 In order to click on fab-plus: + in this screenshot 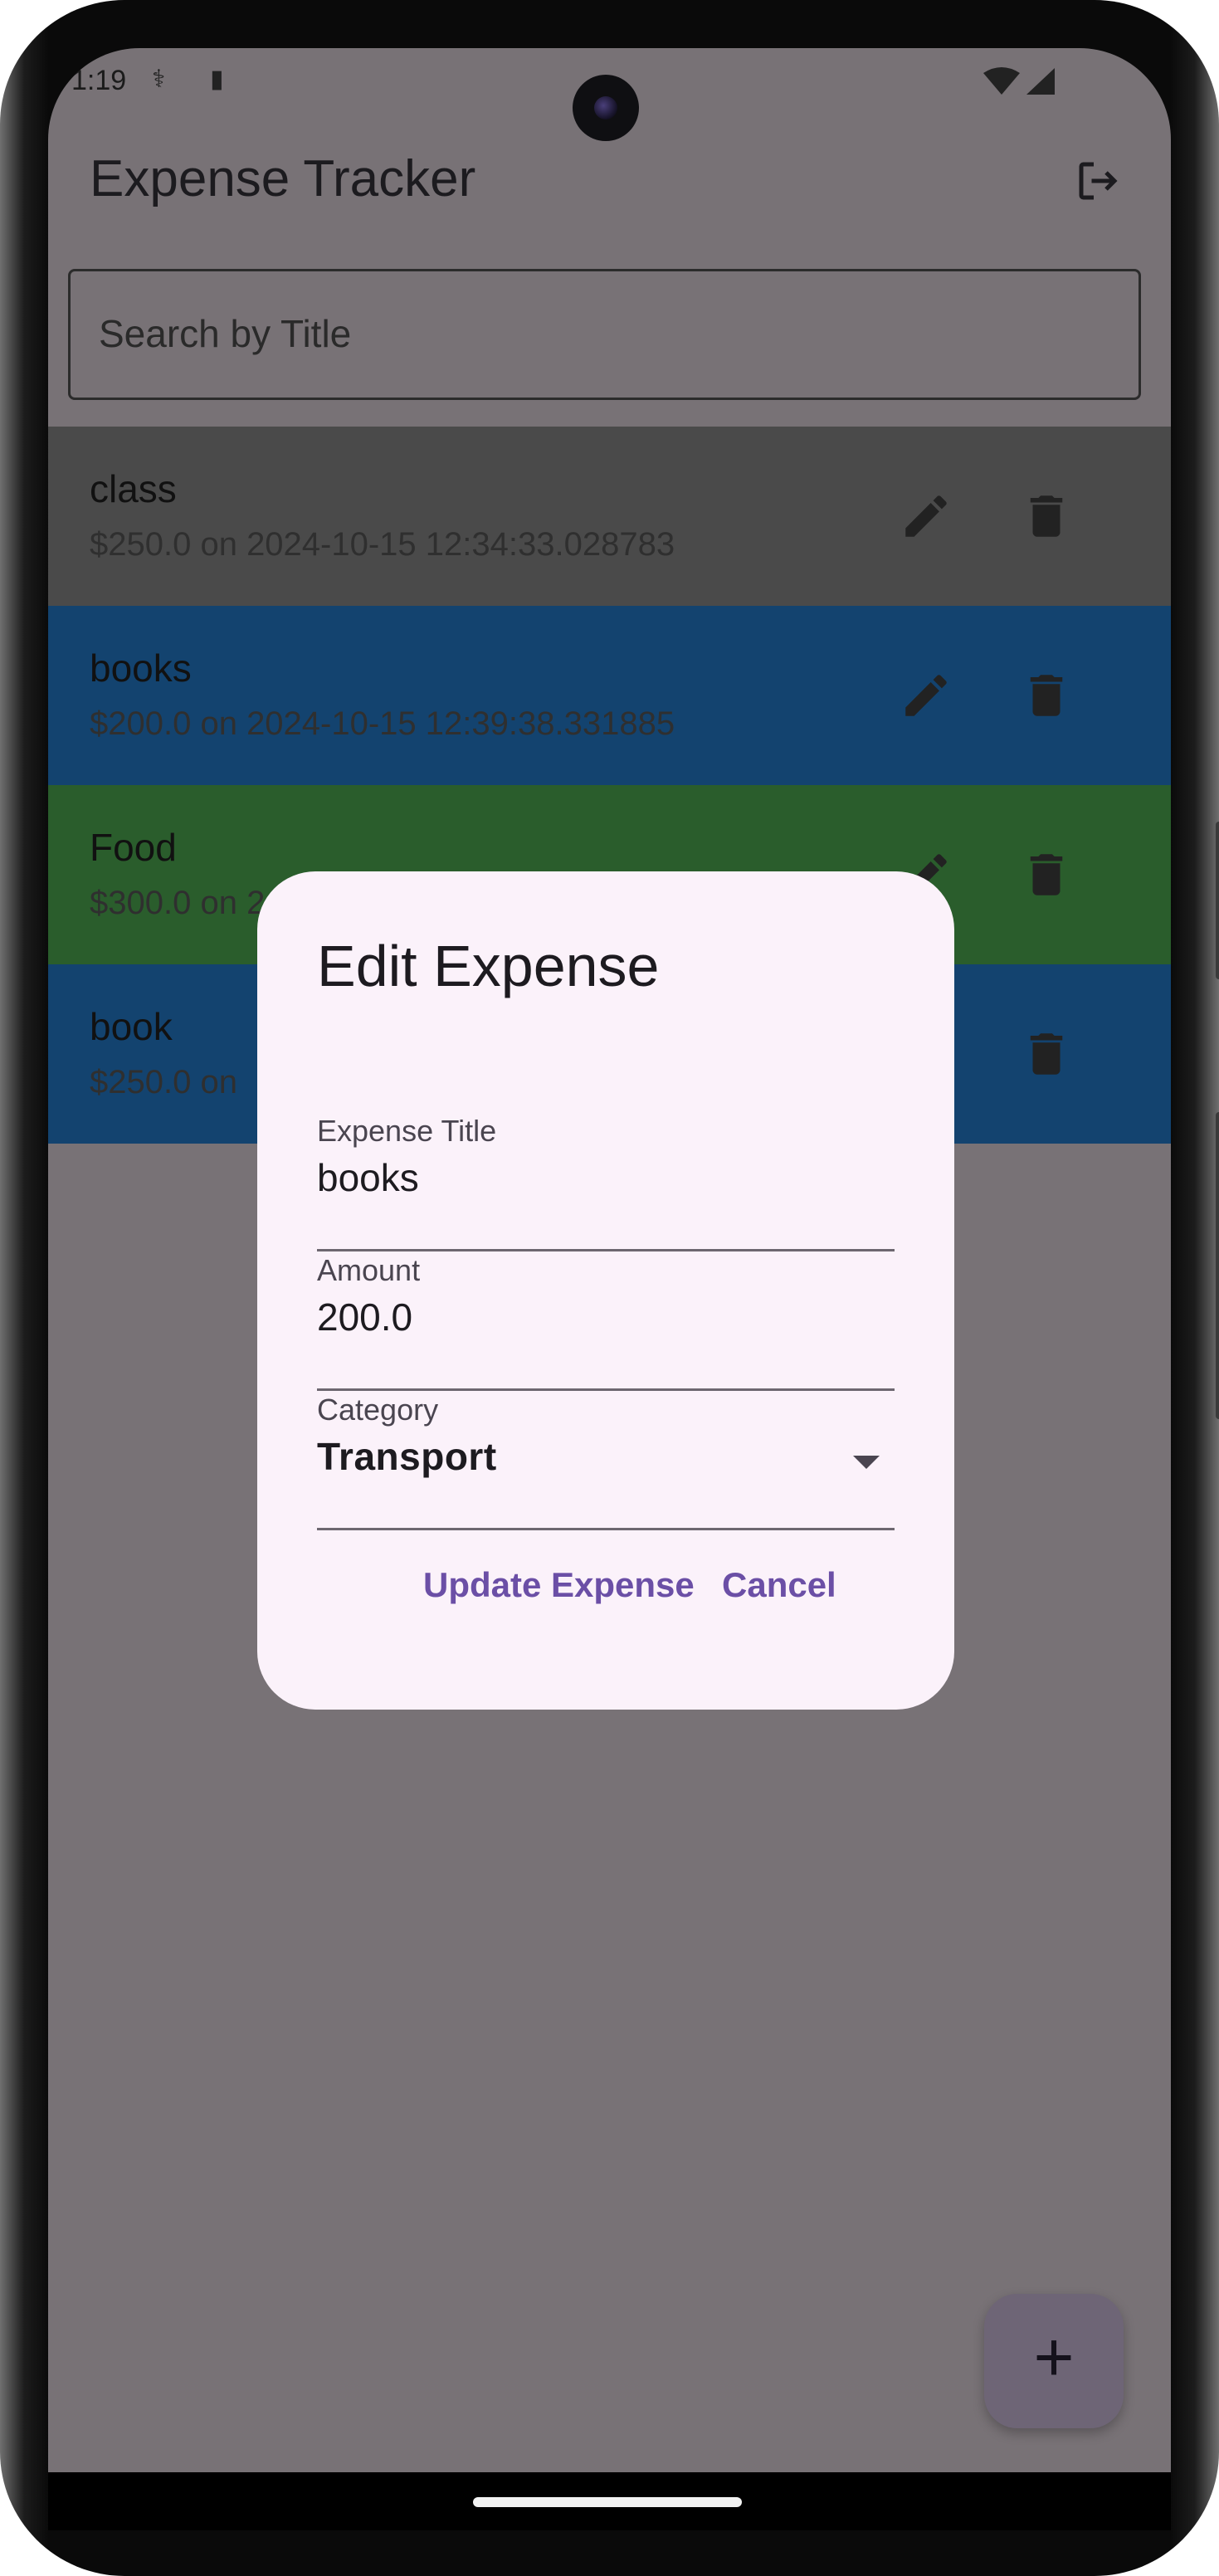, I will do `click(1054, 2357)`.